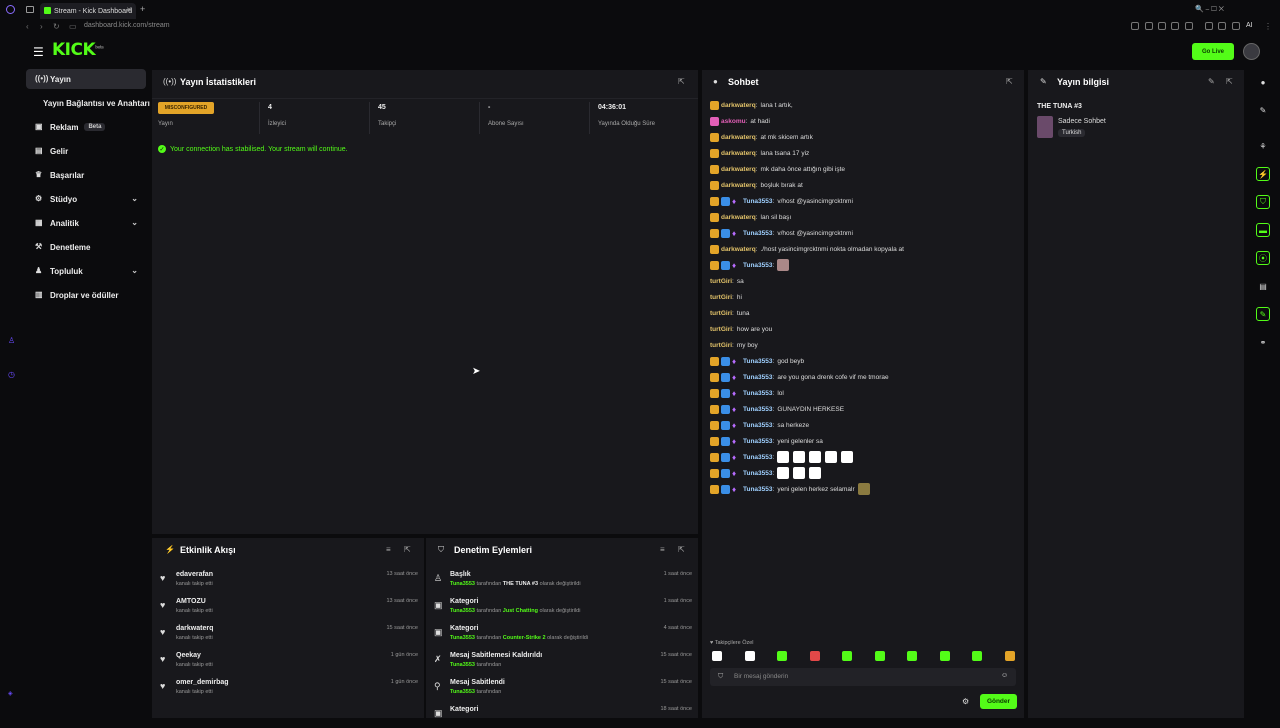  I want to click on sidebar-item-studyo: ⚙ Stüdyo ⌄, so click(86, 199).